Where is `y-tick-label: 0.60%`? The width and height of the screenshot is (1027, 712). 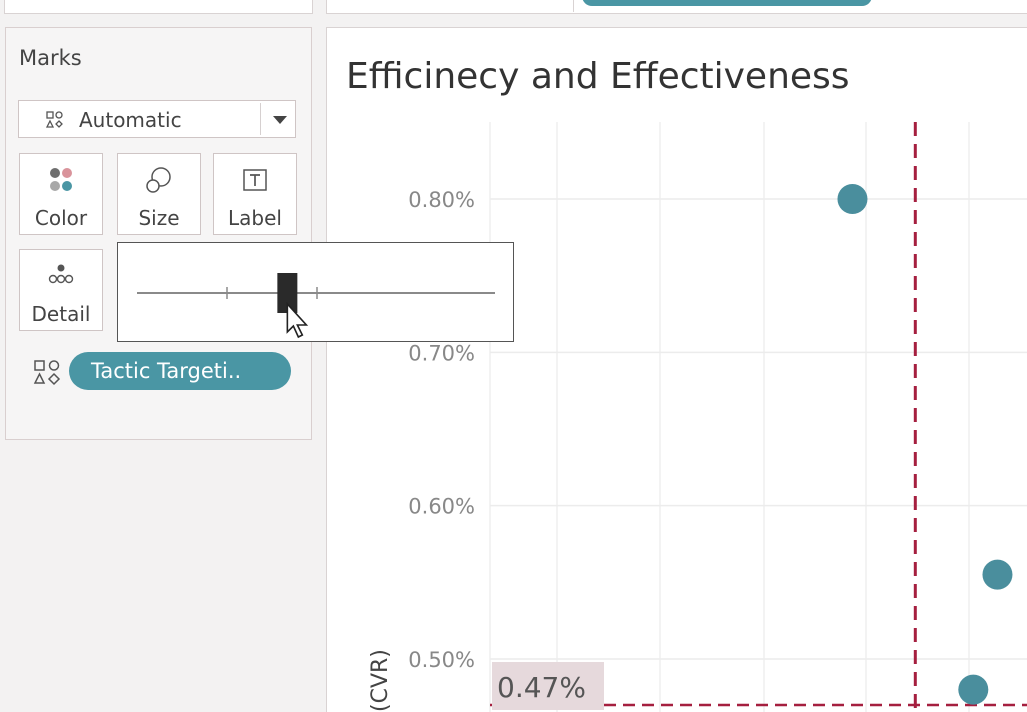
y-tick-label: 0.60% is located at coordinates (441, 507).